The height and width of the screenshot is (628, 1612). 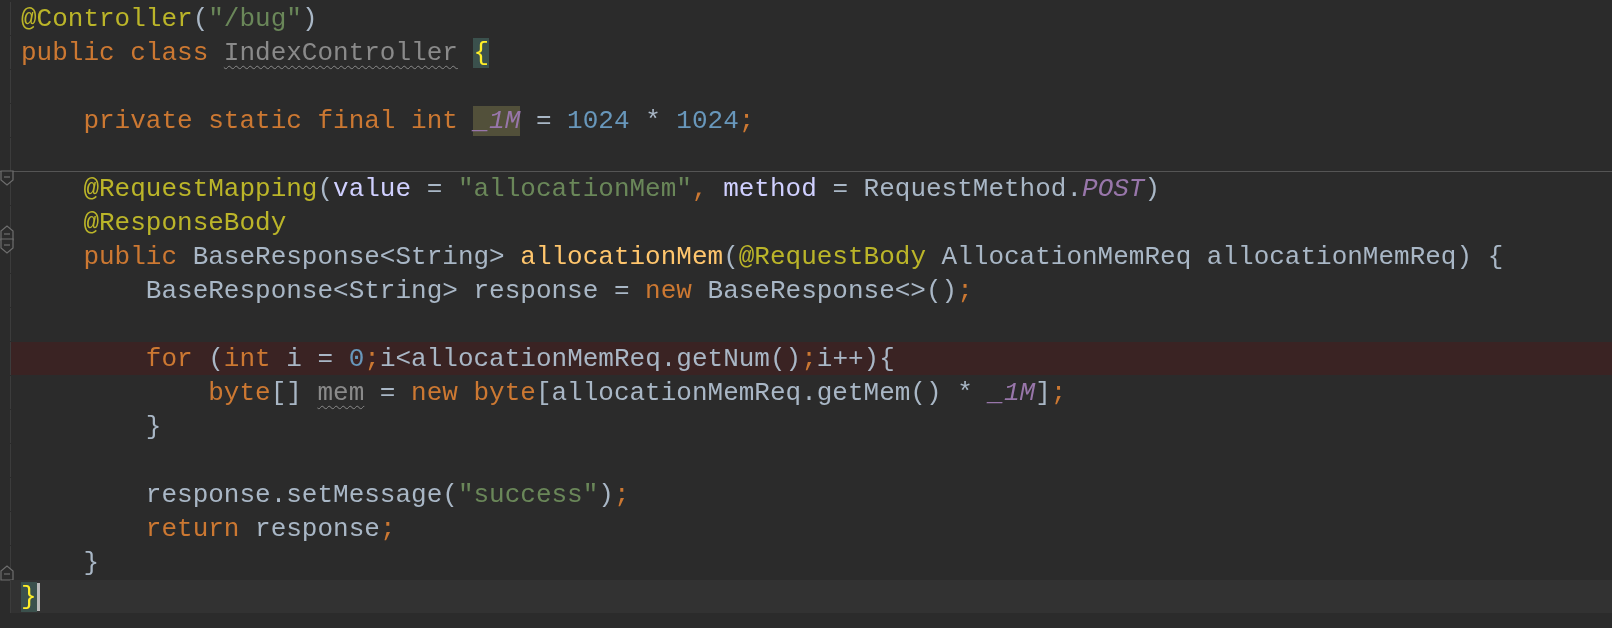 What do you see at coordinates (270, 528) in the screenshot?
I see `code-line: return response;` at bounding box center [270, 528].